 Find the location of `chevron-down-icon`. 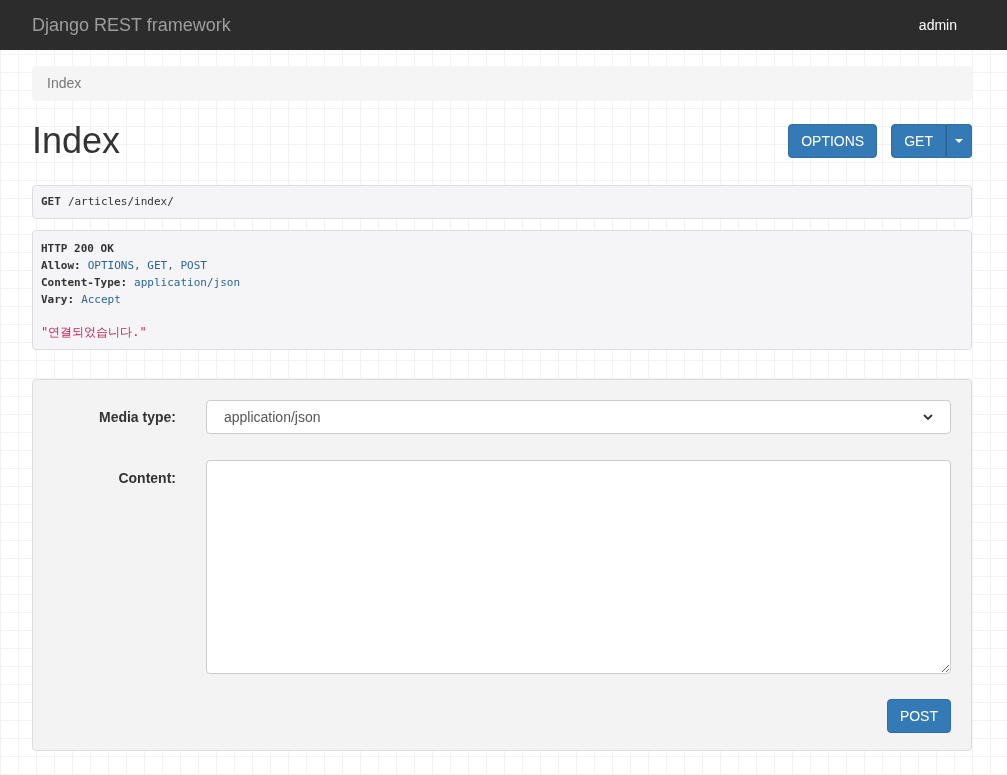

chevron-down-icon is located at coordinates (928, 417).